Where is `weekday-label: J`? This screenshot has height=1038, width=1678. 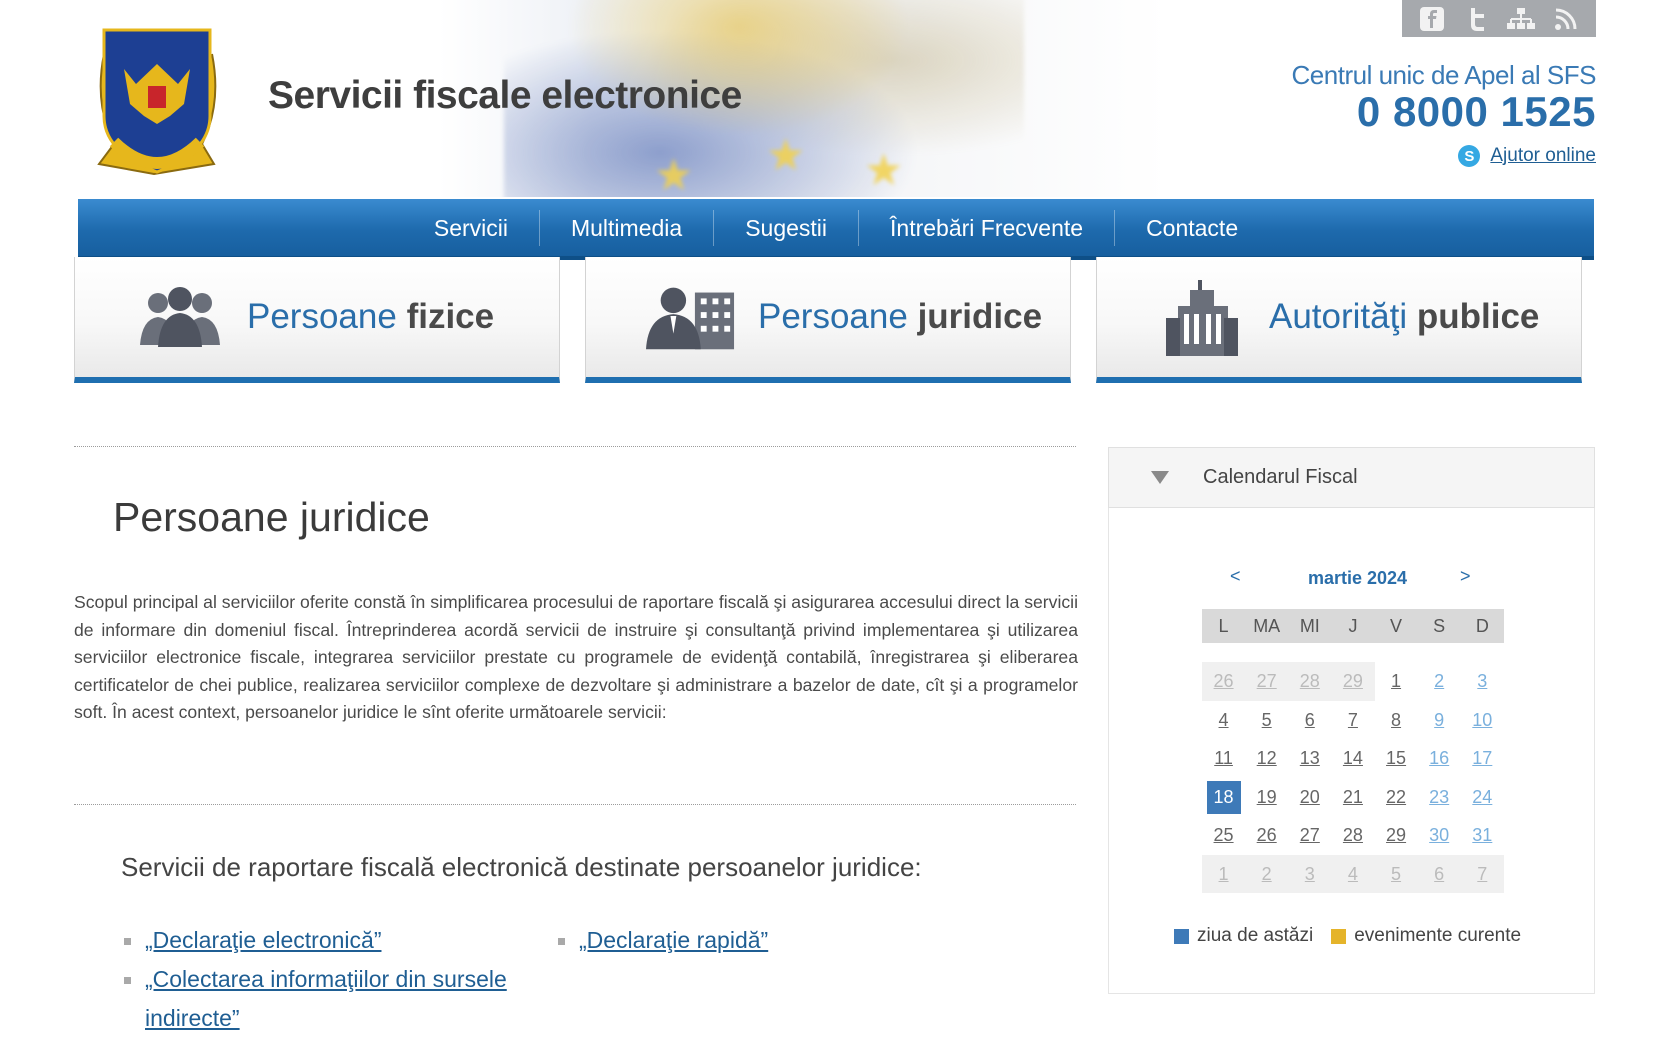 weekday-label: J is located at coordinates (1353, 626).